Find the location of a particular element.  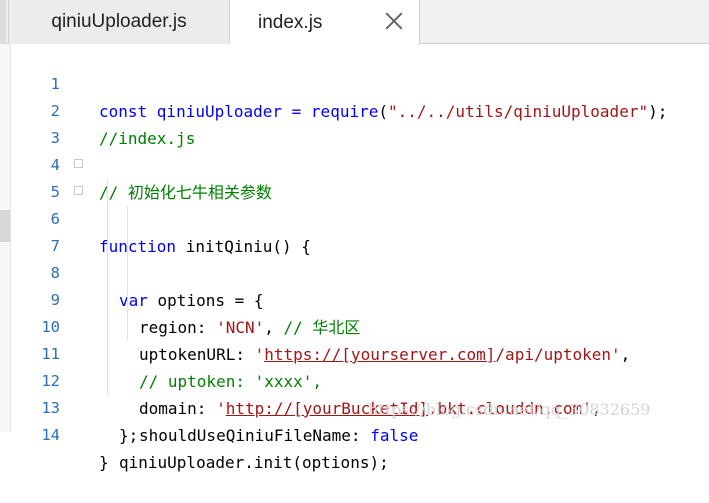

code-text: } is located at coordinates (104, 462).